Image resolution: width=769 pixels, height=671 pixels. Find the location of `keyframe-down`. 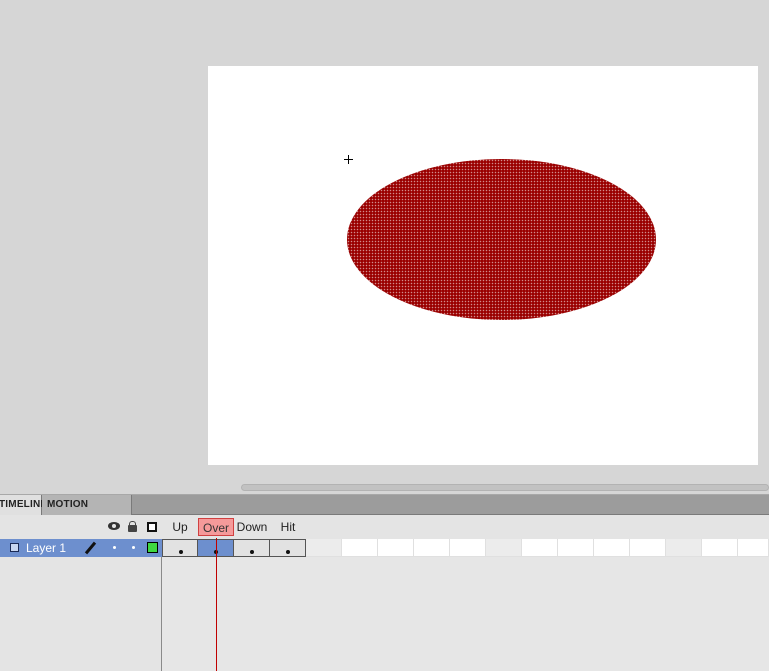

keyframe-down is located at coordinates (252, 548).